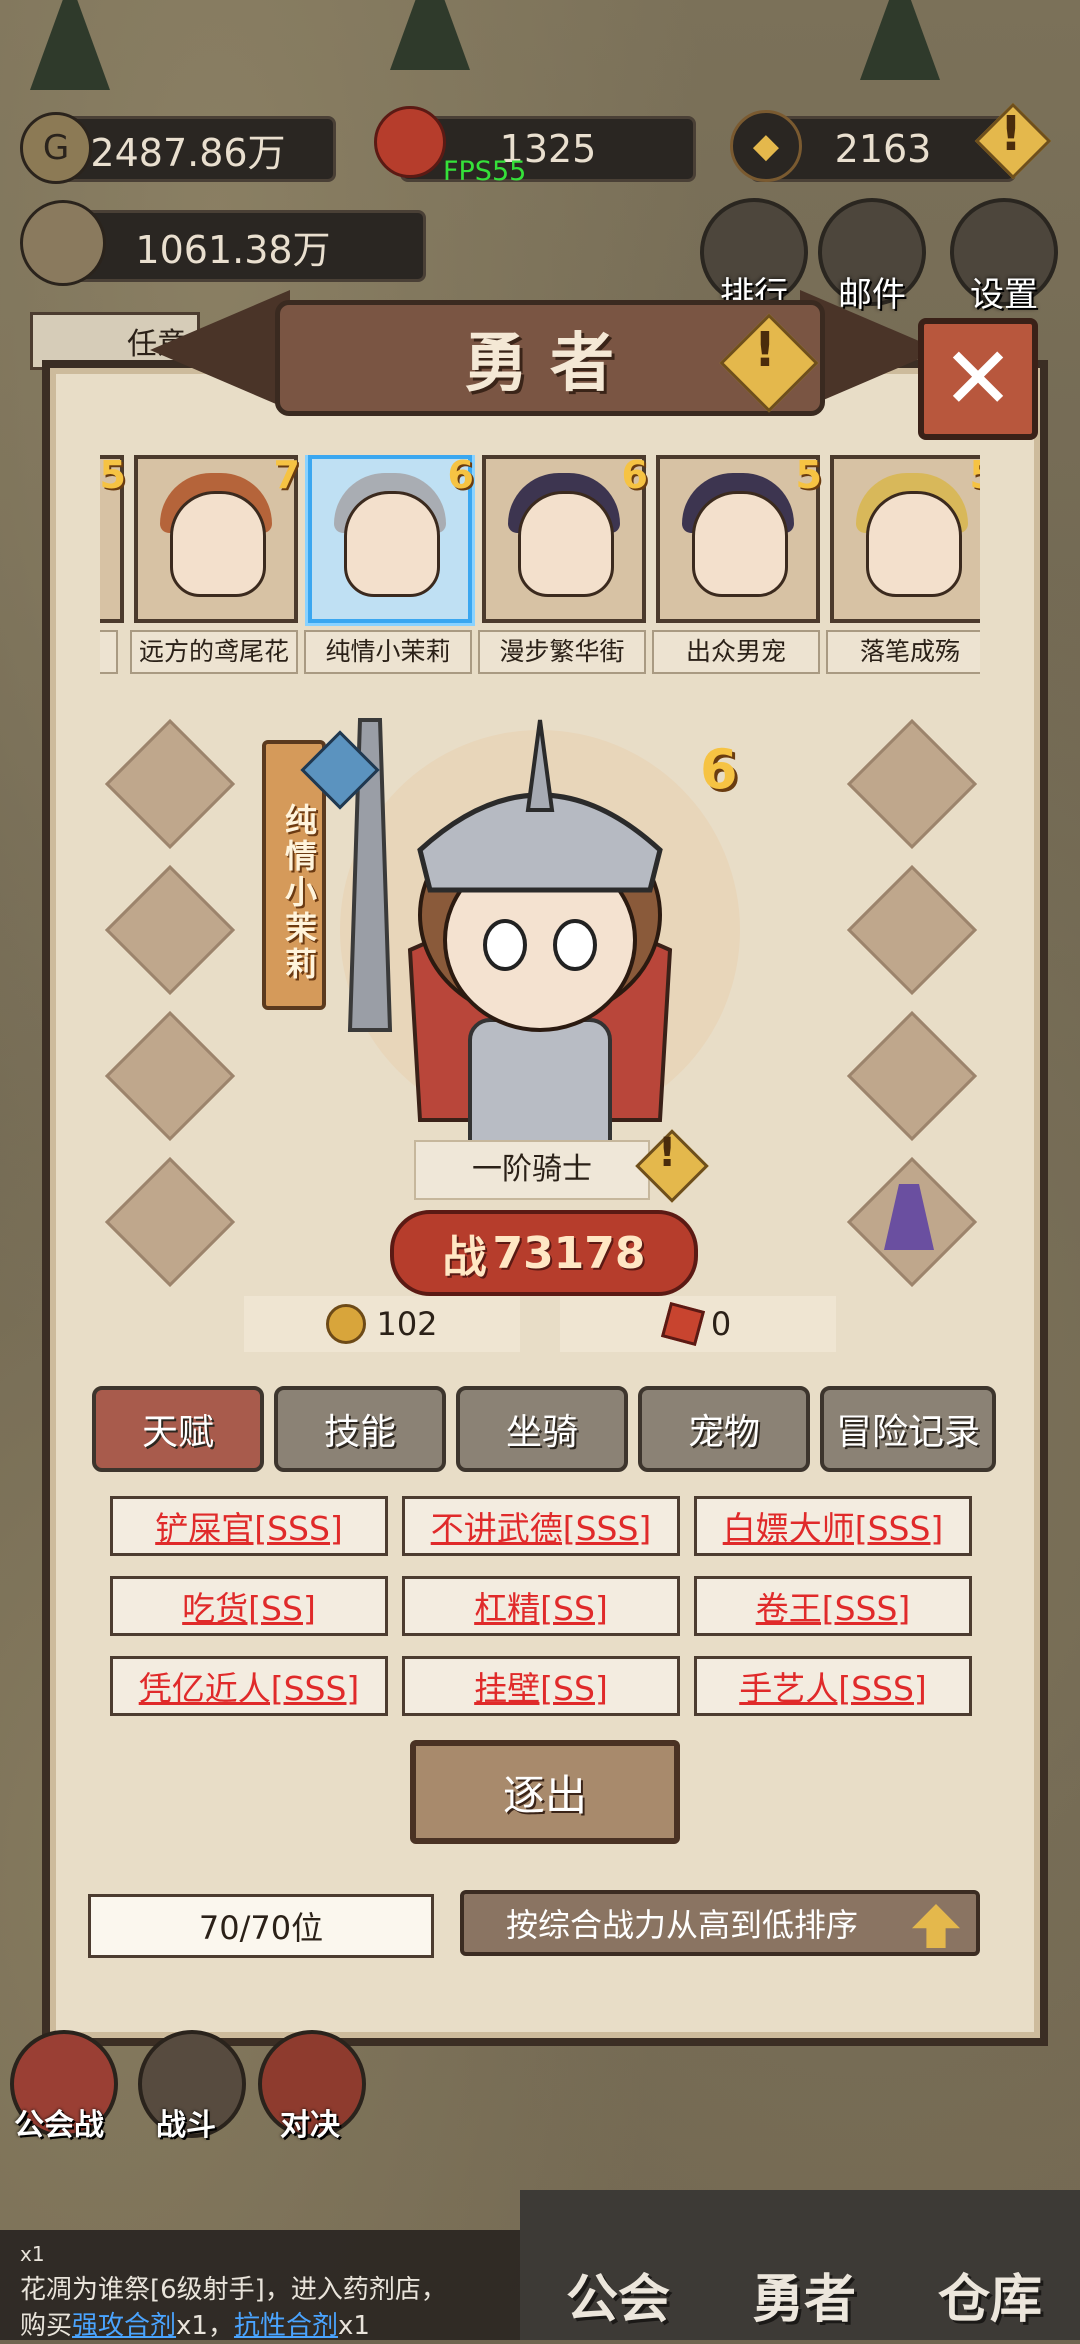 This screenshot has height=2344, width=1080. I want to click on settings-button: 设置, so click(1004, 256).